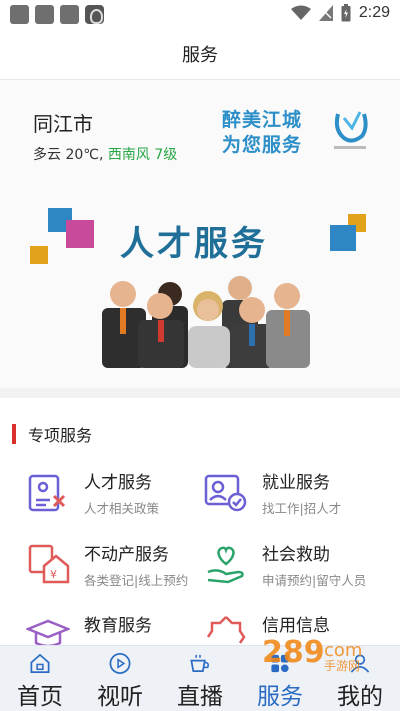  Describe the element at coordinates (126, 555) in the screenshot. I see `service-name: 不动产服务` at that location.